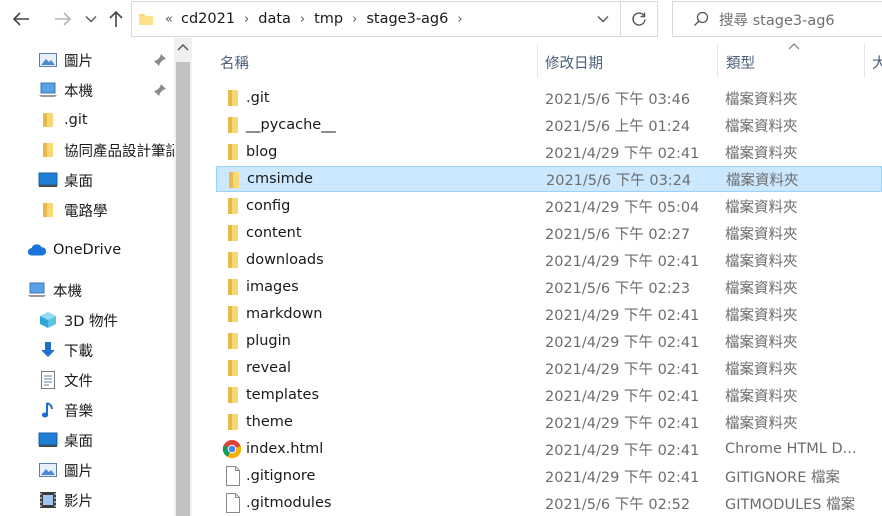 The width and height of the screenshot is (882, 516). Describe the element at coordinates (407, 19) in the screenshot. I see `breadcrumb-stage3-ag6: stage3-ag6` at that location.